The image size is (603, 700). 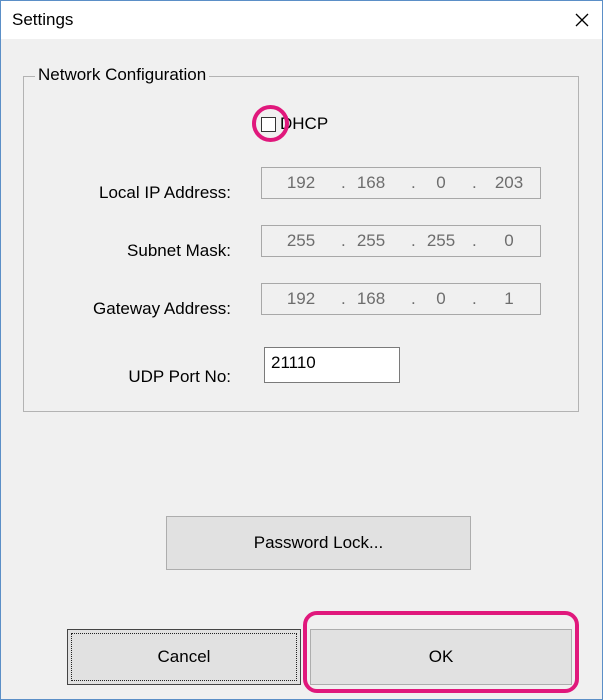 What do you see at coordinates (165, 192) in the screenshot?
I see `local-ip-label: Local IP Address:` at bounding box center [165, 192].